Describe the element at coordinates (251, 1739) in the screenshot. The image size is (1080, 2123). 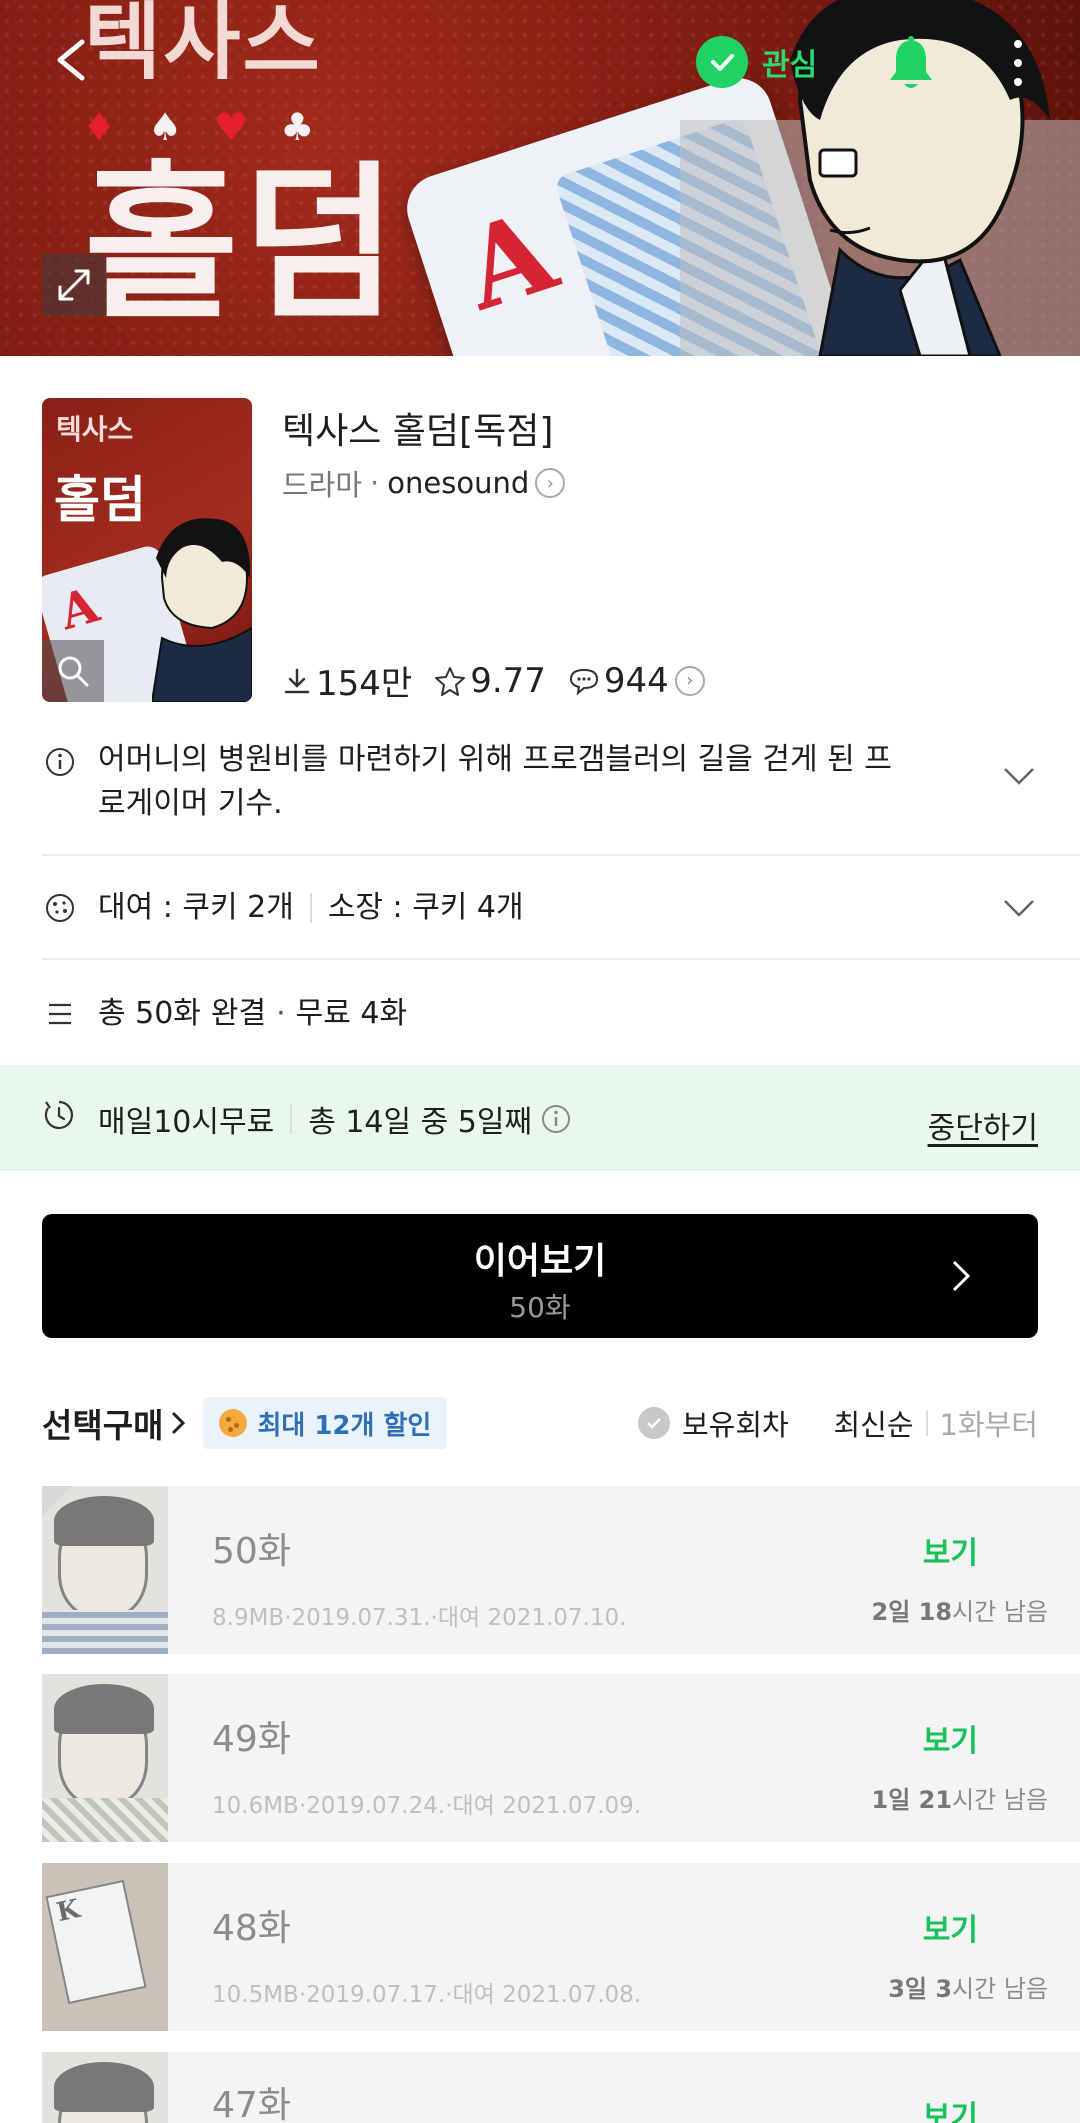
I see `episode-title: 49화` at that location.